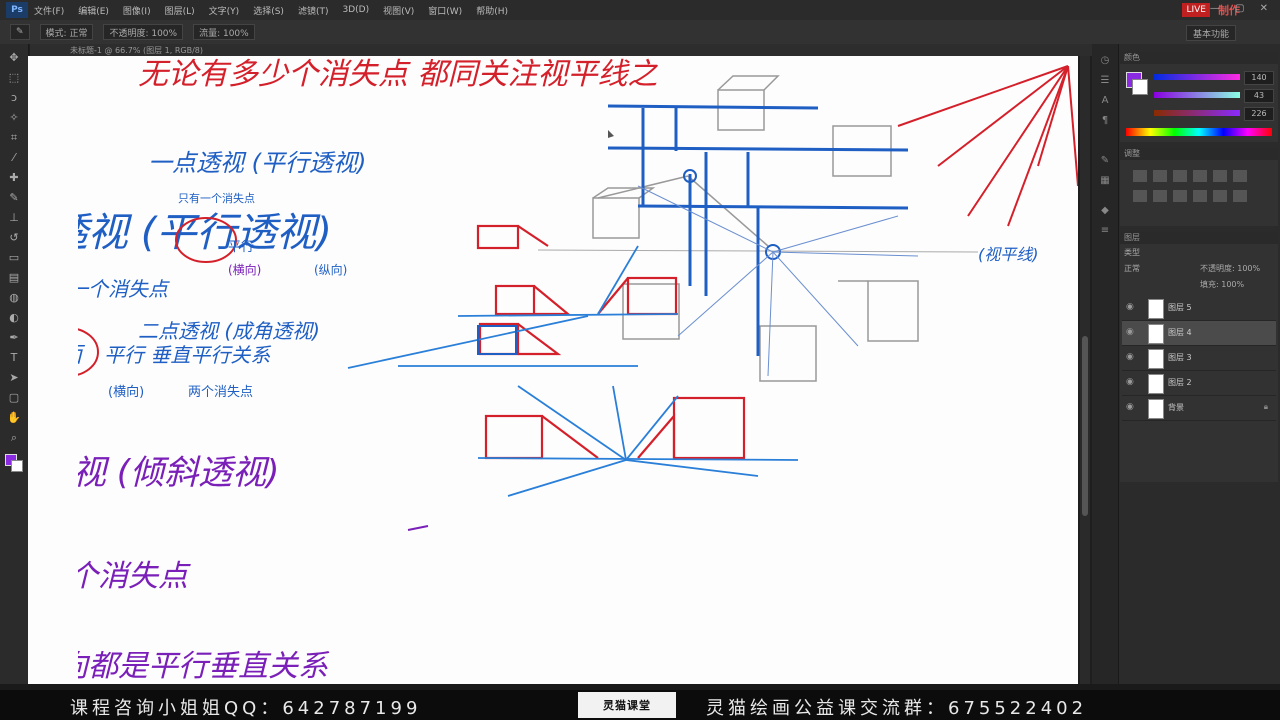 The height and width of the screenshot is (720, 1280). I want to click on photo-filter-icon, so click(1180, 196).